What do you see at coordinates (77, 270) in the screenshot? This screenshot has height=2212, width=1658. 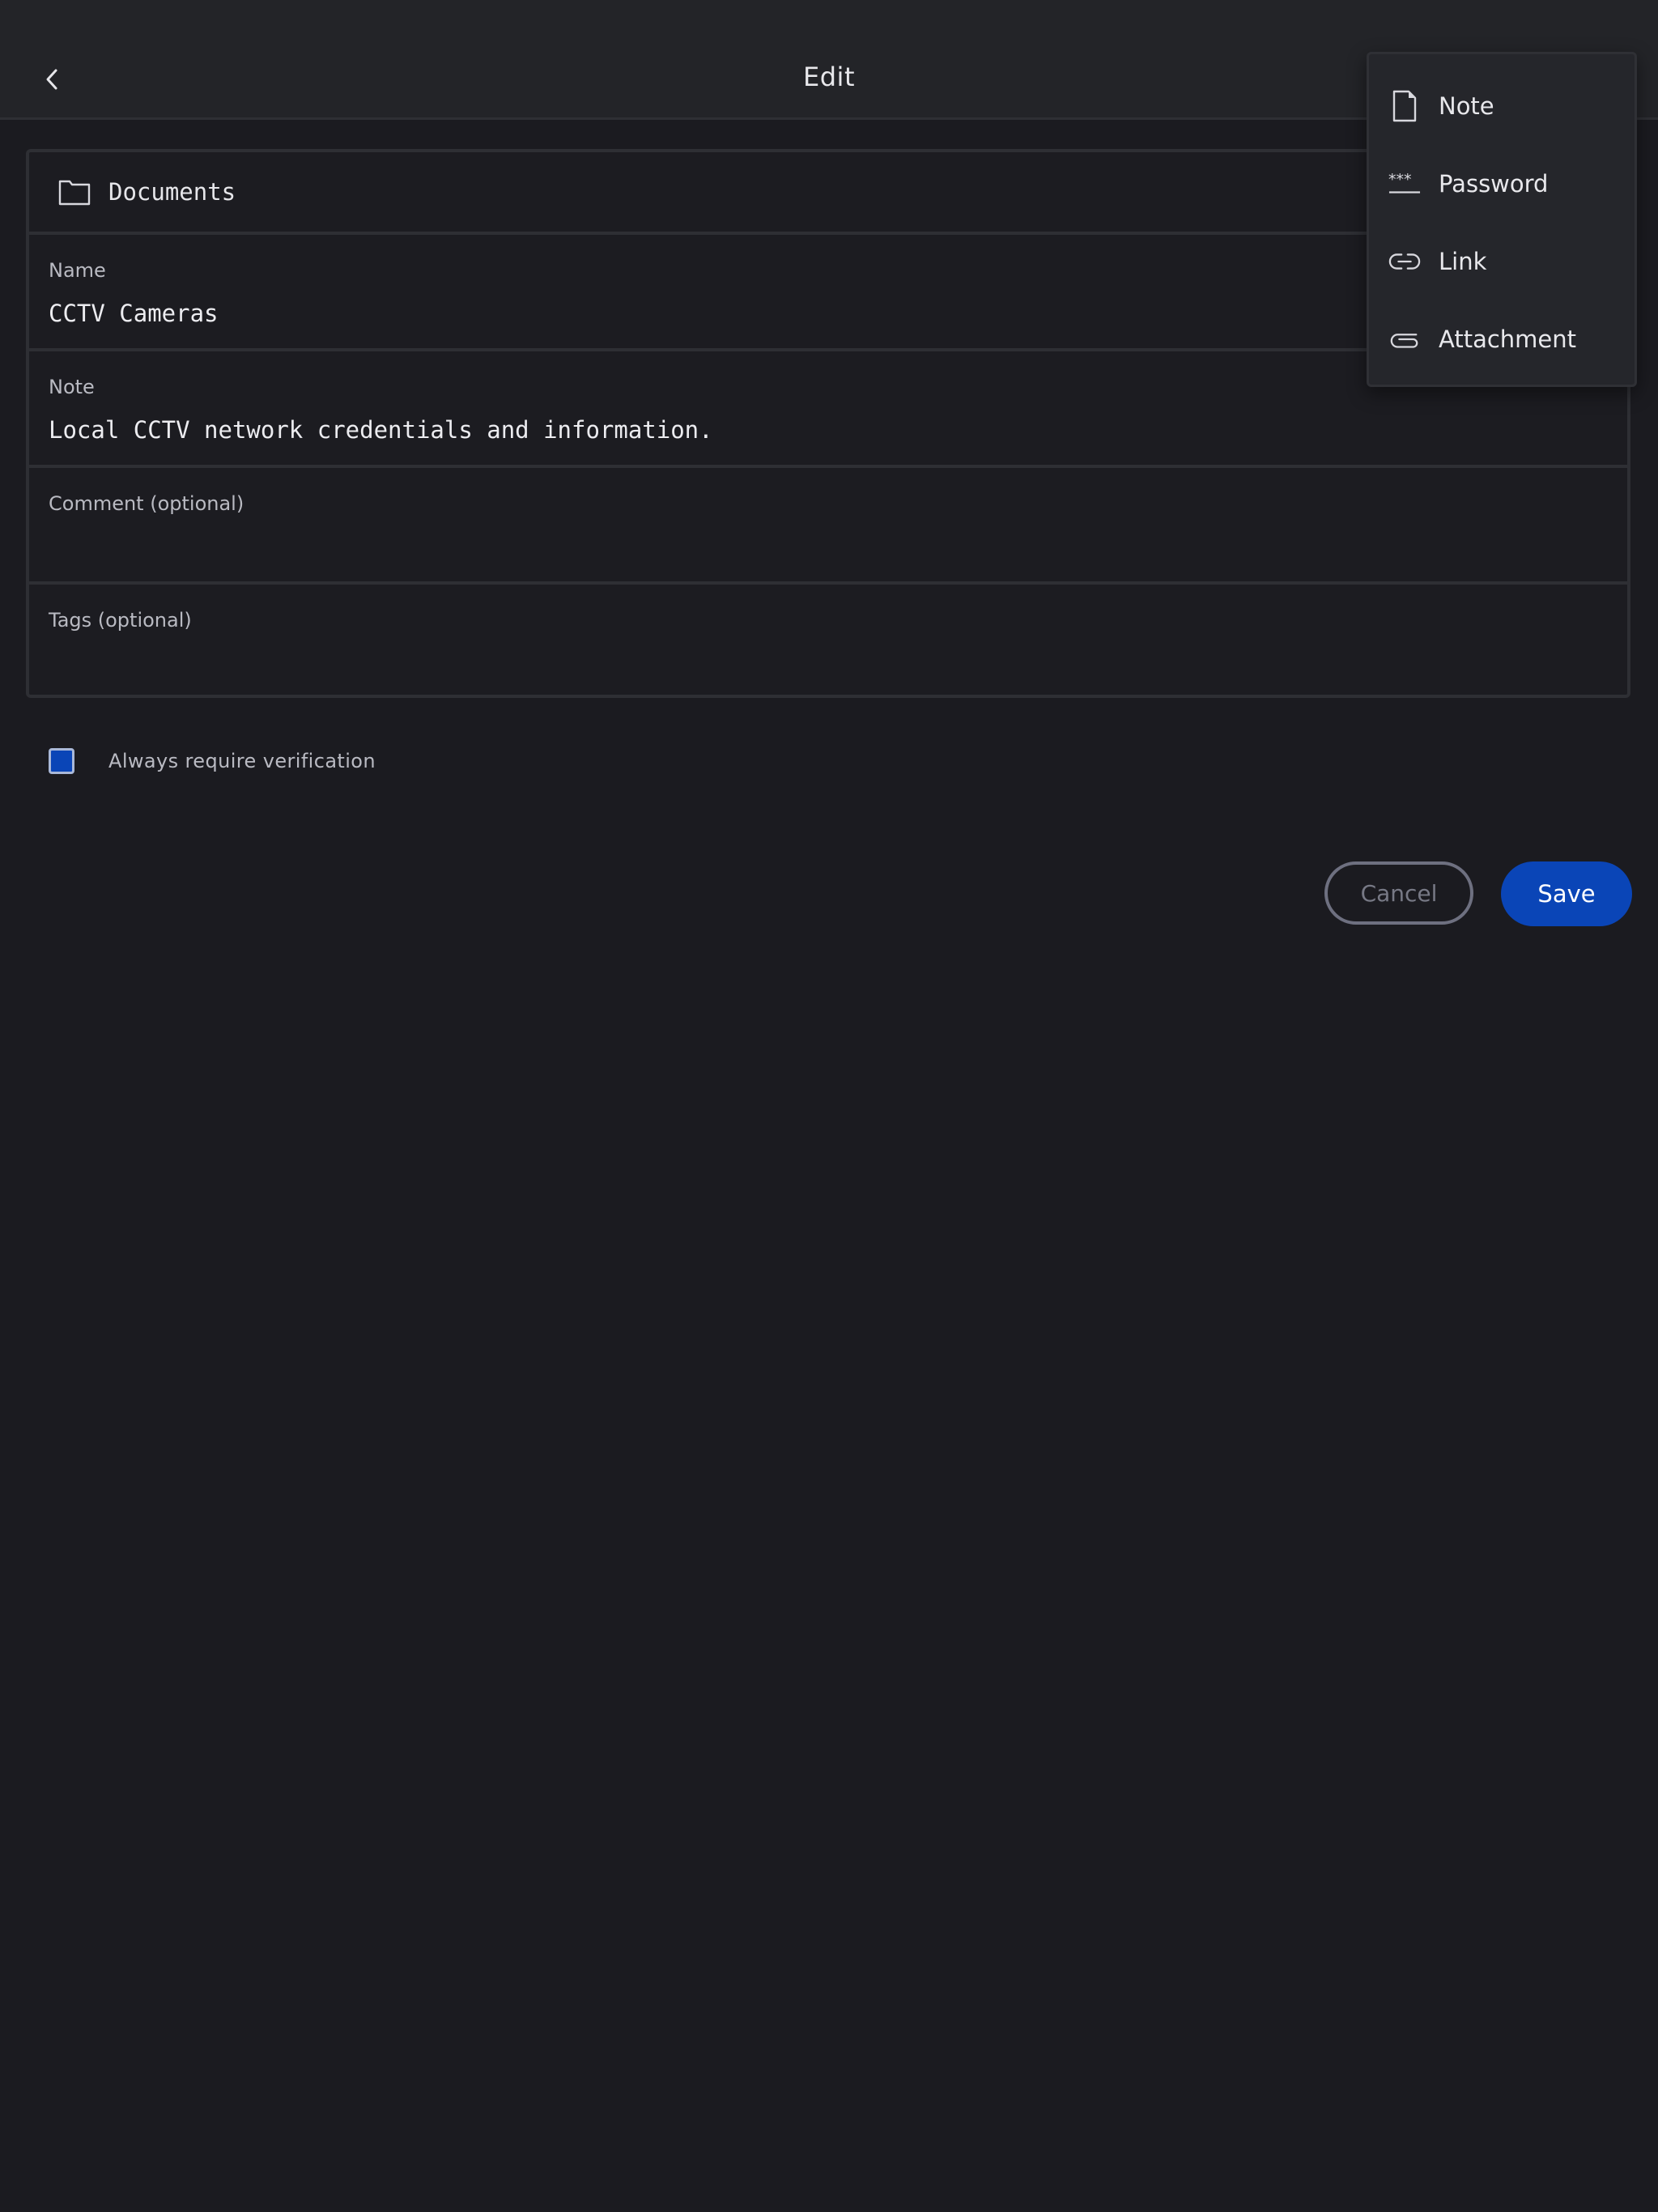 I see `name-label: Name` at bounding box center [77, 270].